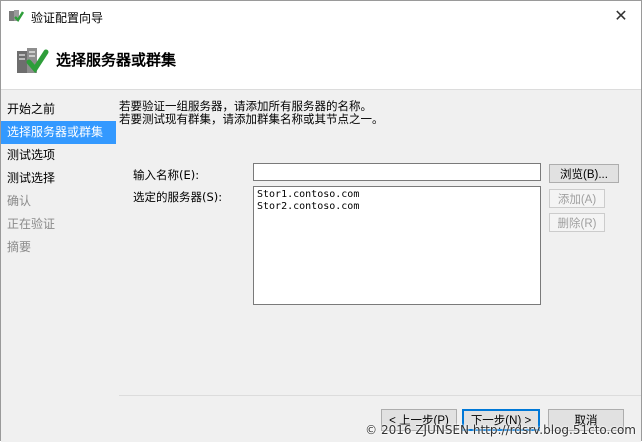 The image size is (644, 443). Describe the element at coordinates (33, 61) in the screenshot. I see `server-check-icon` at that location.